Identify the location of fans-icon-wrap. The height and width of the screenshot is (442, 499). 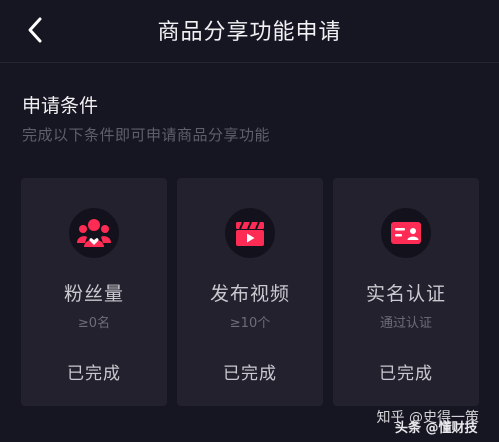
(94, 233).